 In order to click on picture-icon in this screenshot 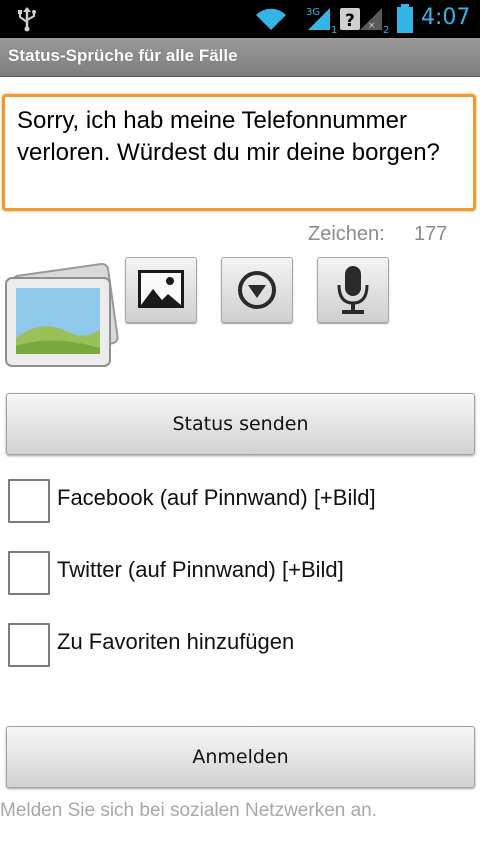, I will do `click(161, 289)`.